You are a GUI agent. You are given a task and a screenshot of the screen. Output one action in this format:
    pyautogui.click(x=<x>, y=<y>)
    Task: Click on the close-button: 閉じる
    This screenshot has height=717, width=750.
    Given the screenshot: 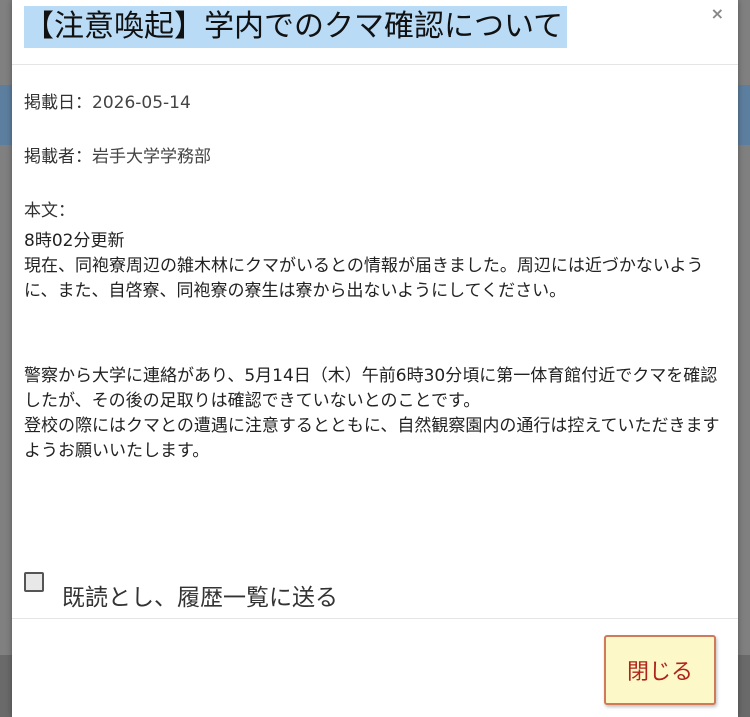 What is the action you would take?
    pyautogui.click(x=660, y=670)
    